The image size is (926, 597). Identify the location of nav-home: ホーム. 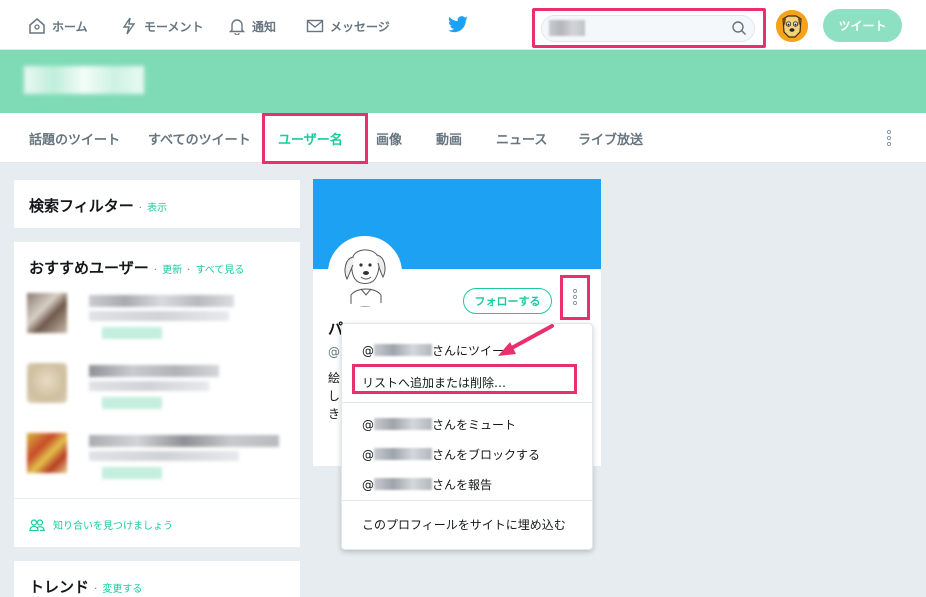
(58, 26).